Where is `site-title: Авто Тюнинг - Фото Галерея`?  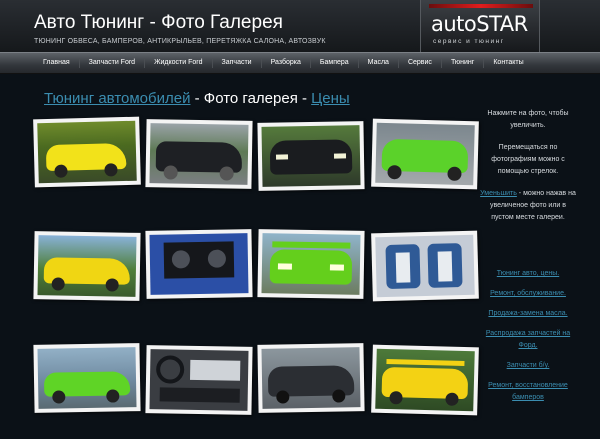 site-title: Авто Тюнинг - Фото Галерея is located at coordinates (158, 23).